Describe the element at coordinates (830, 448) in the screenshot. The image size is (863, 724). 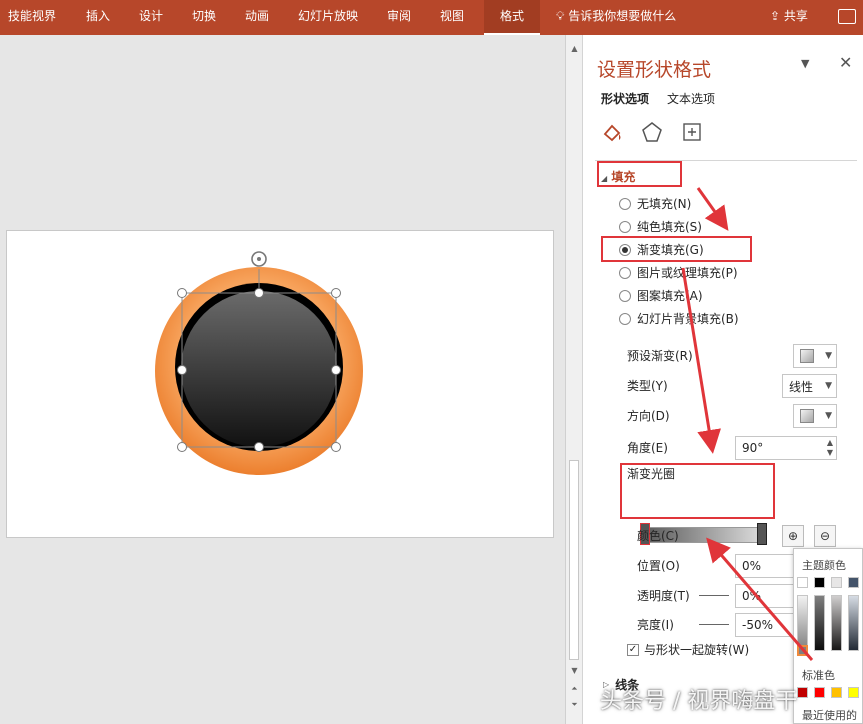
I see `spinner-arrows-icon: ▲ ▼` at that location.